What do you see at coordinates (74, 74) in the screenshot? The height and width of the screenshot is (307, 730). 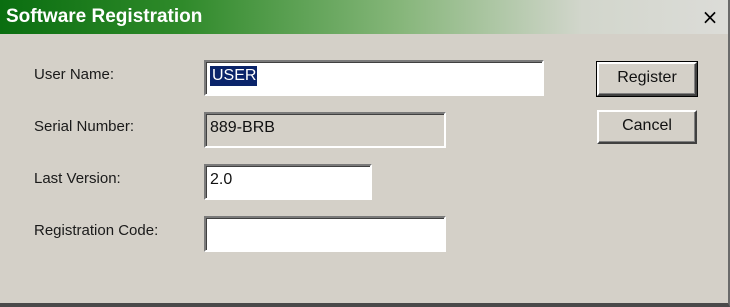 I see `user-name-label: User Name:` at bounding box center [74, 74].